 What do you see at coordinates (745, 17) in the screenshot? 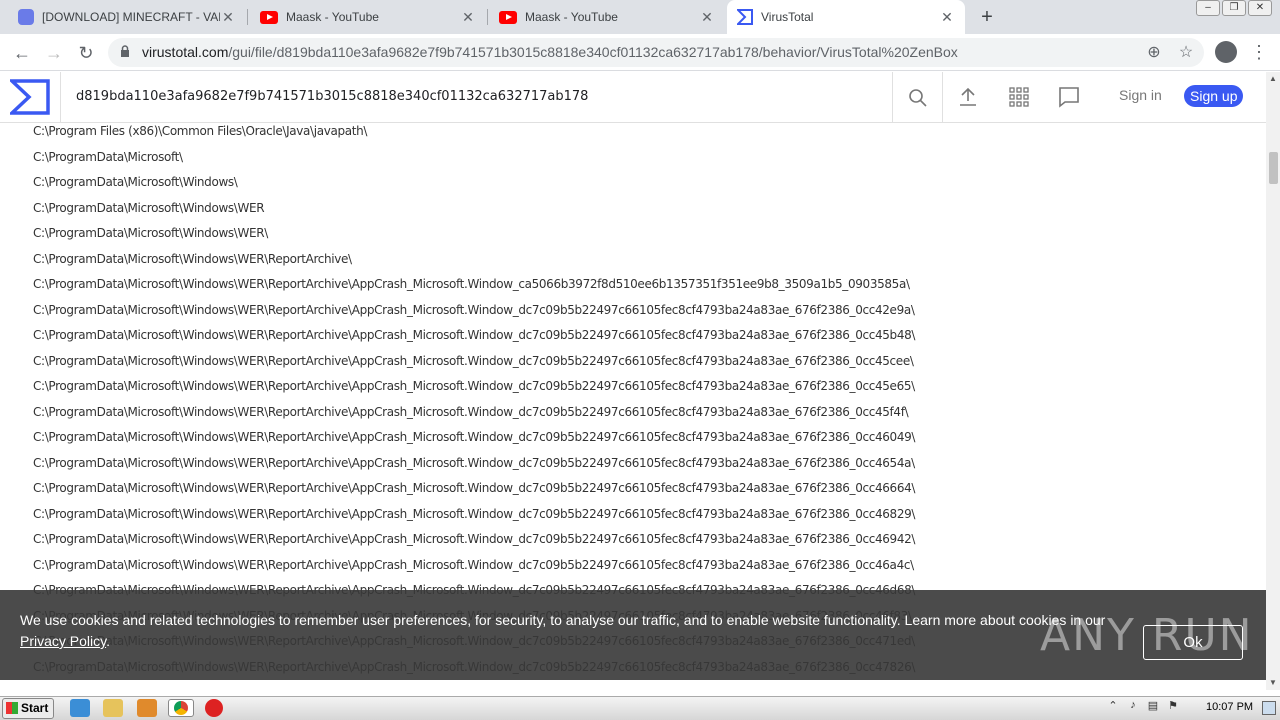
I see `virustotal-icon` at bounding box center [745, 17].